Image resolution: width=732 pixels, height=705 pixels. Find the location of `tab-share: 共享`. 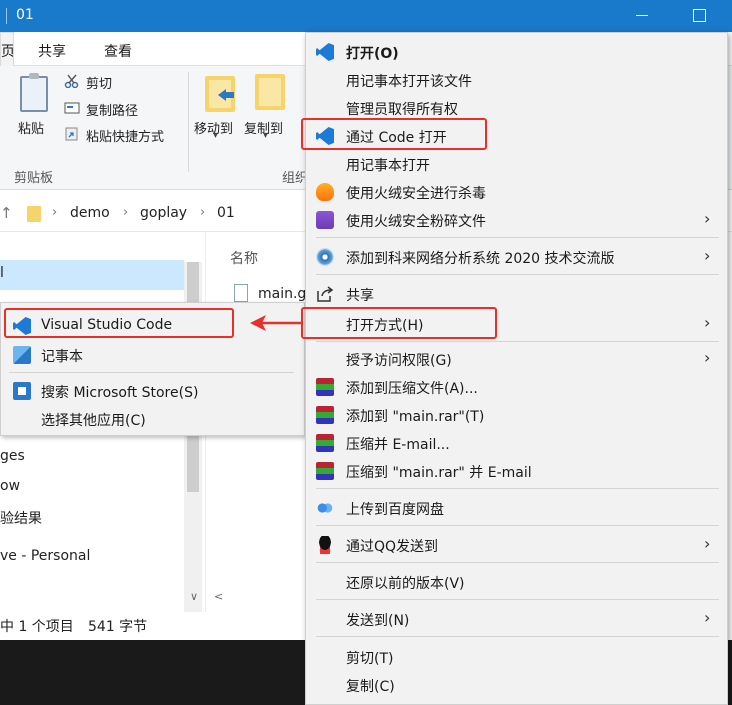

tab-share: 共享 is located at coordinates (52, 51).